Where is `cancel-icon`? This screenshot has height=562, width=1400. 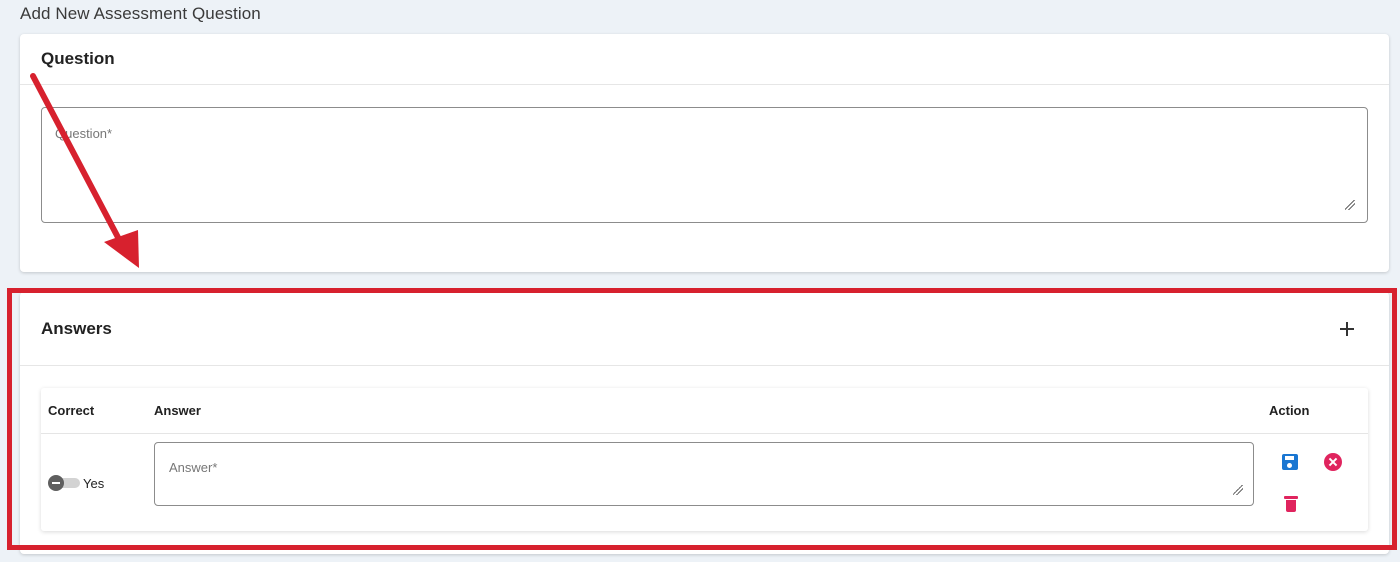 cancel-icon is located at coordinates (1333, 462).